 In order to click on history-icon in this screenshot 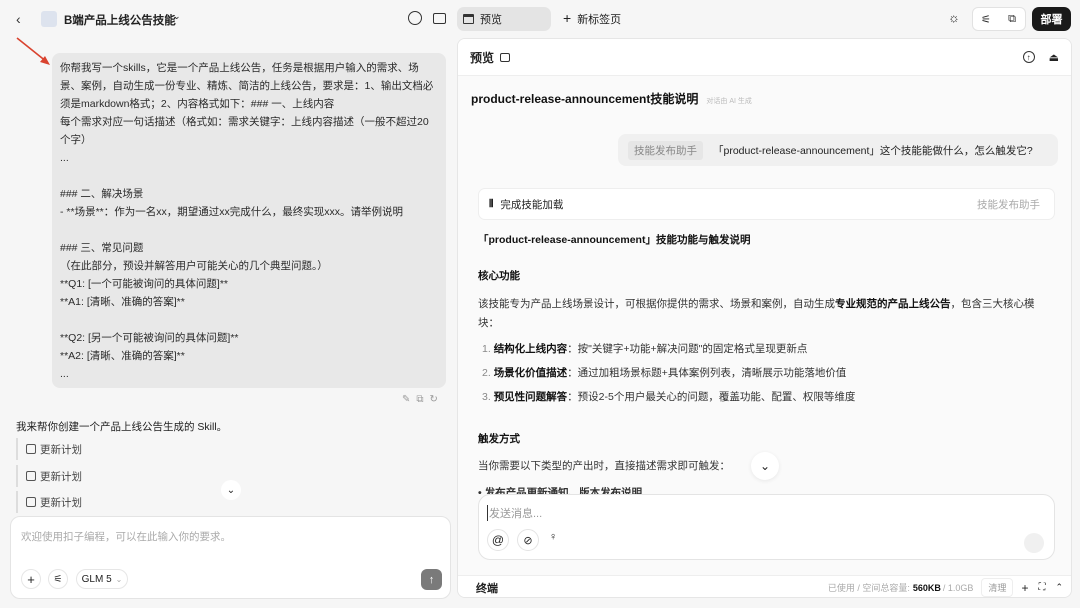, I will do `click(415, 18)`.